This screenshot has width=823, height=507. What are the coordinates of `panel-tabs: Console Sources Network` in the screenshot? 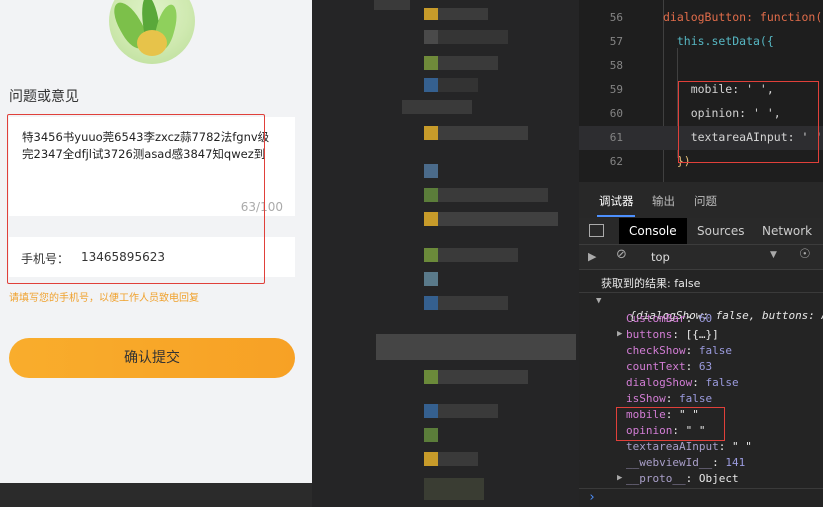 It's located at (701, 231).